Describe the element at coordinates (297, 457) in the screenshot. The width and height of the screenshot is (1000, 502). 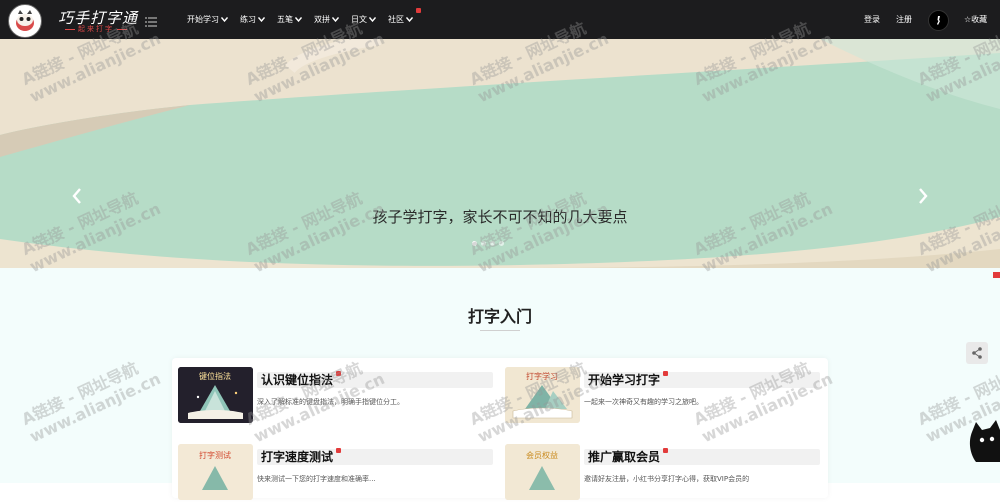
I see `card-title-text: 打字速度测试` at that location.